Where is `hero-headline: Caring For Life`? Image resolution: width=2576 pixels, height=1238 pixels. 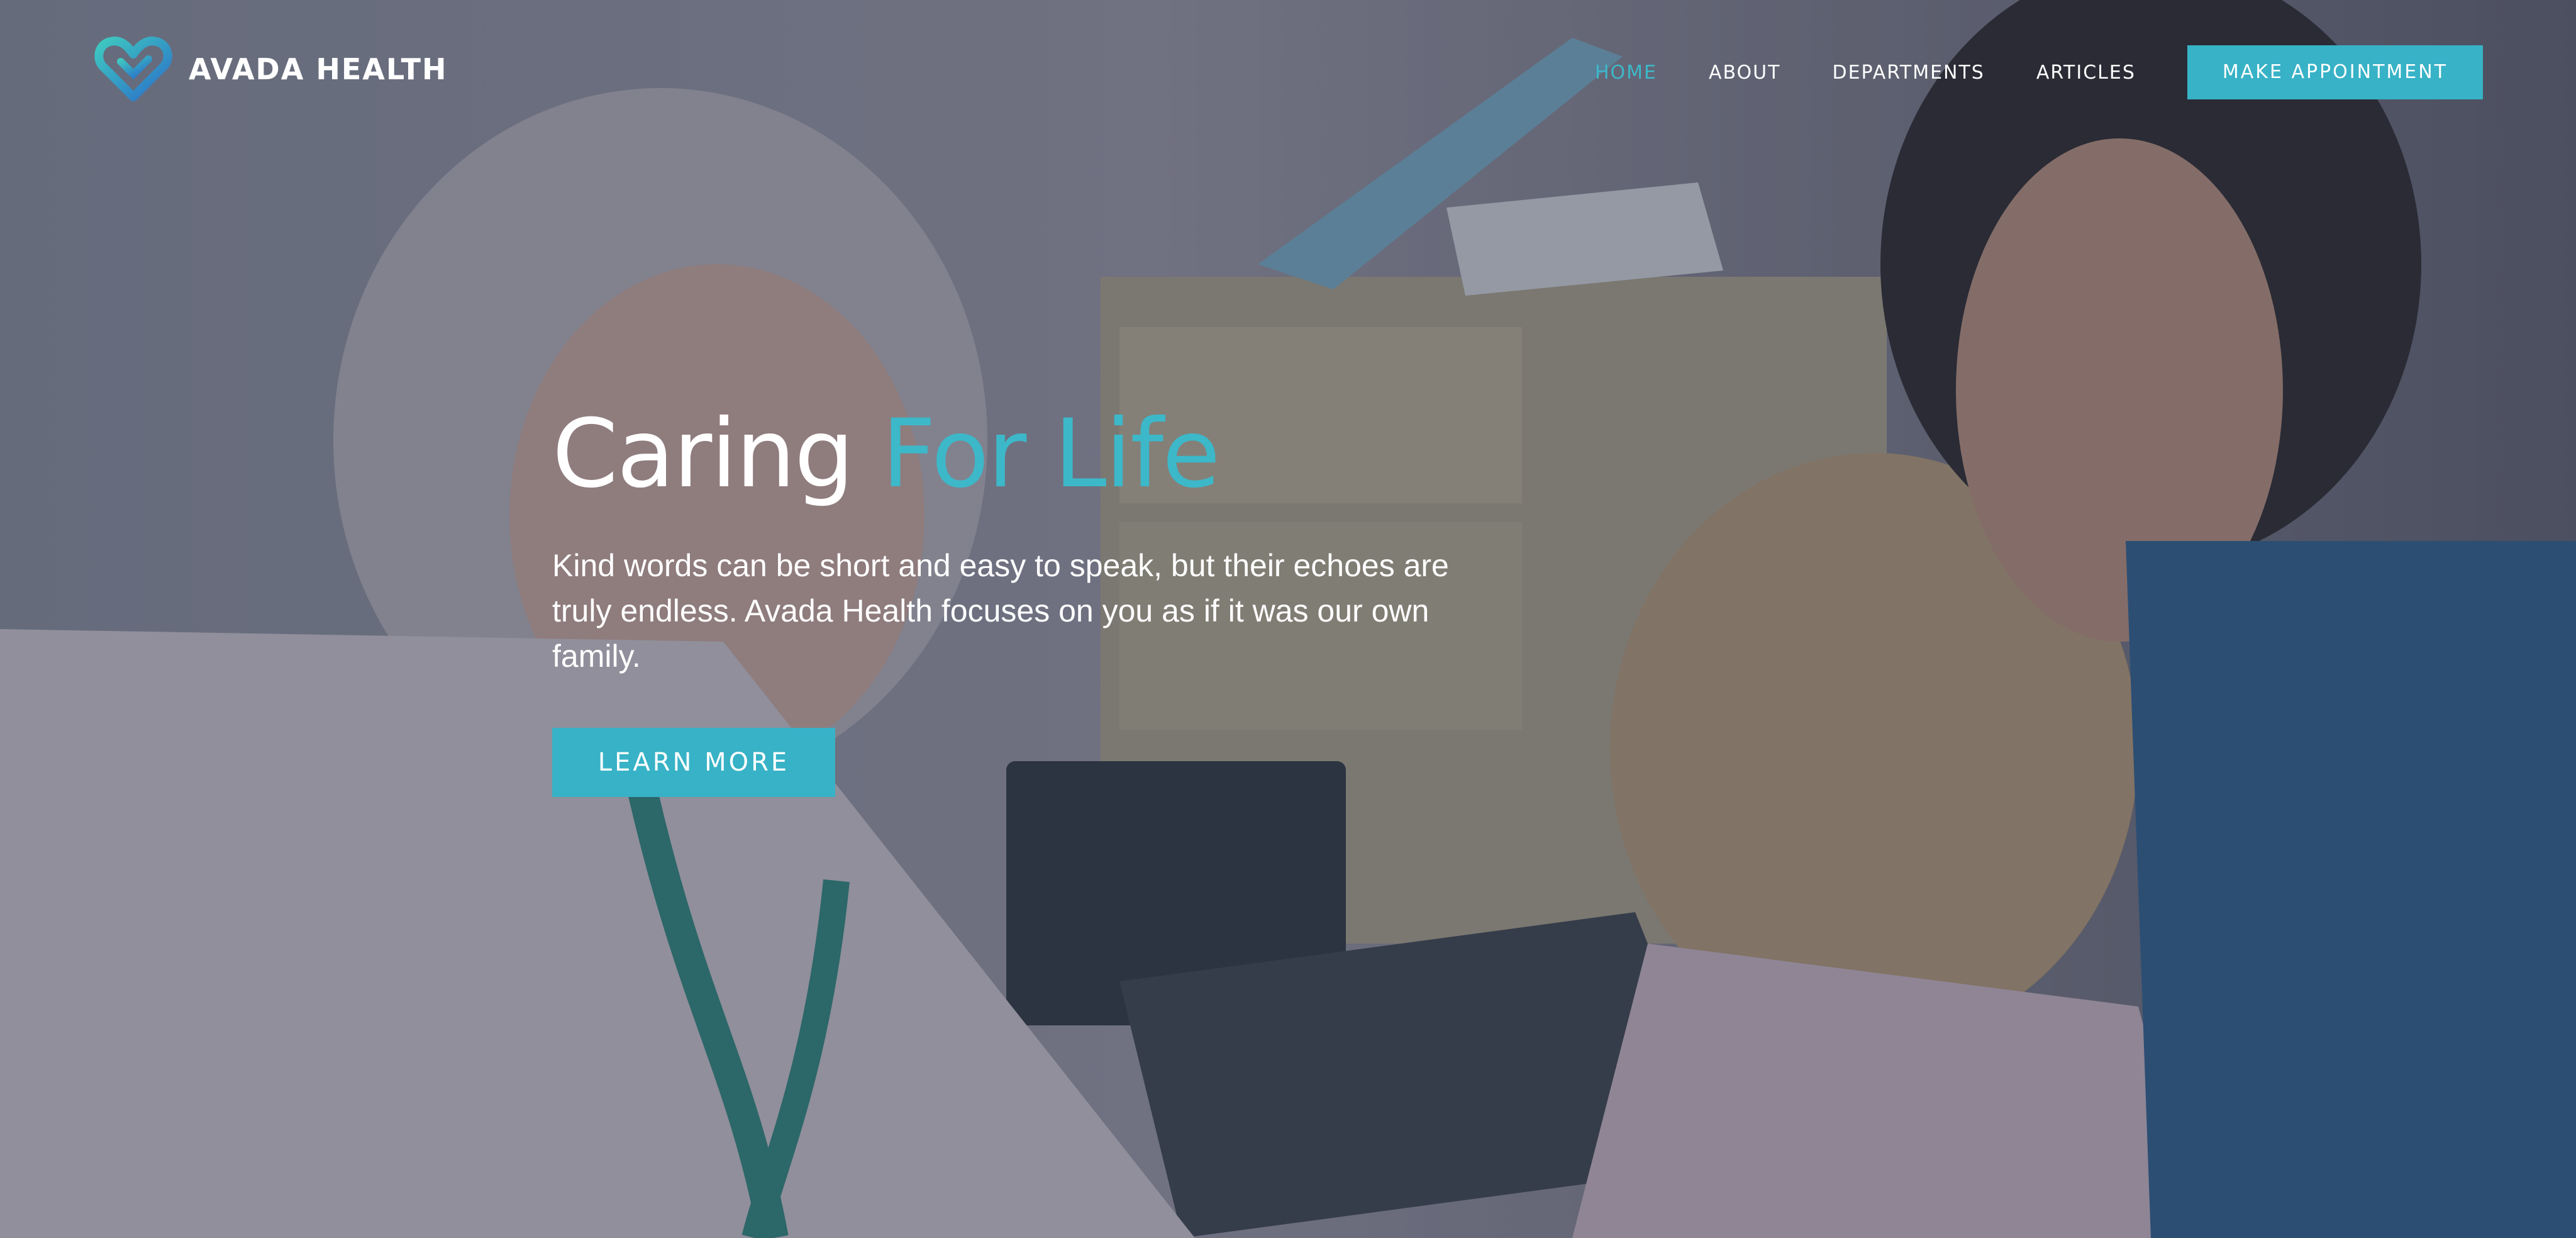
hero-headline: Caring For Life is located at coordinates (1024, 454).